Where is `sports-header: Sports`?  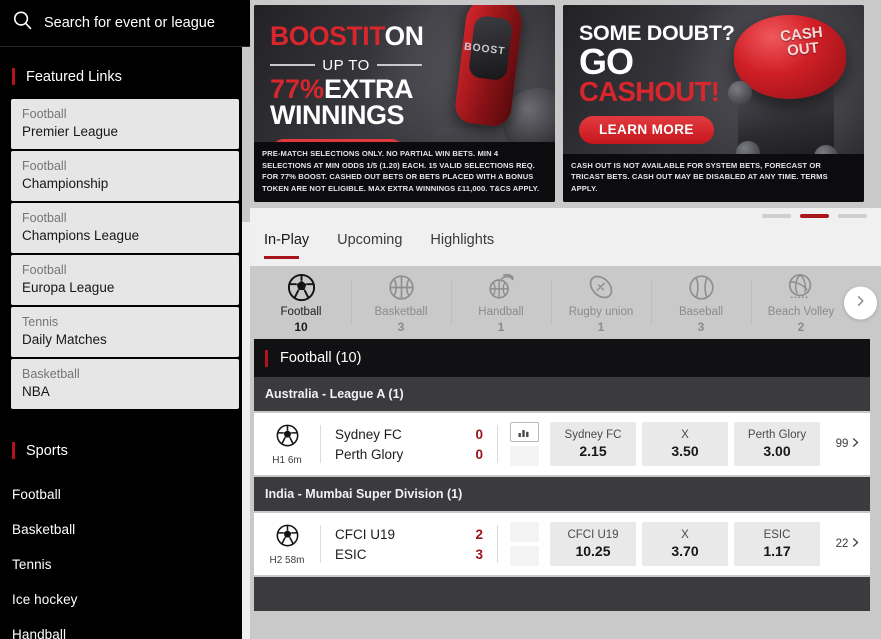 sports-header: Sports is located at coordinates (125, 442).